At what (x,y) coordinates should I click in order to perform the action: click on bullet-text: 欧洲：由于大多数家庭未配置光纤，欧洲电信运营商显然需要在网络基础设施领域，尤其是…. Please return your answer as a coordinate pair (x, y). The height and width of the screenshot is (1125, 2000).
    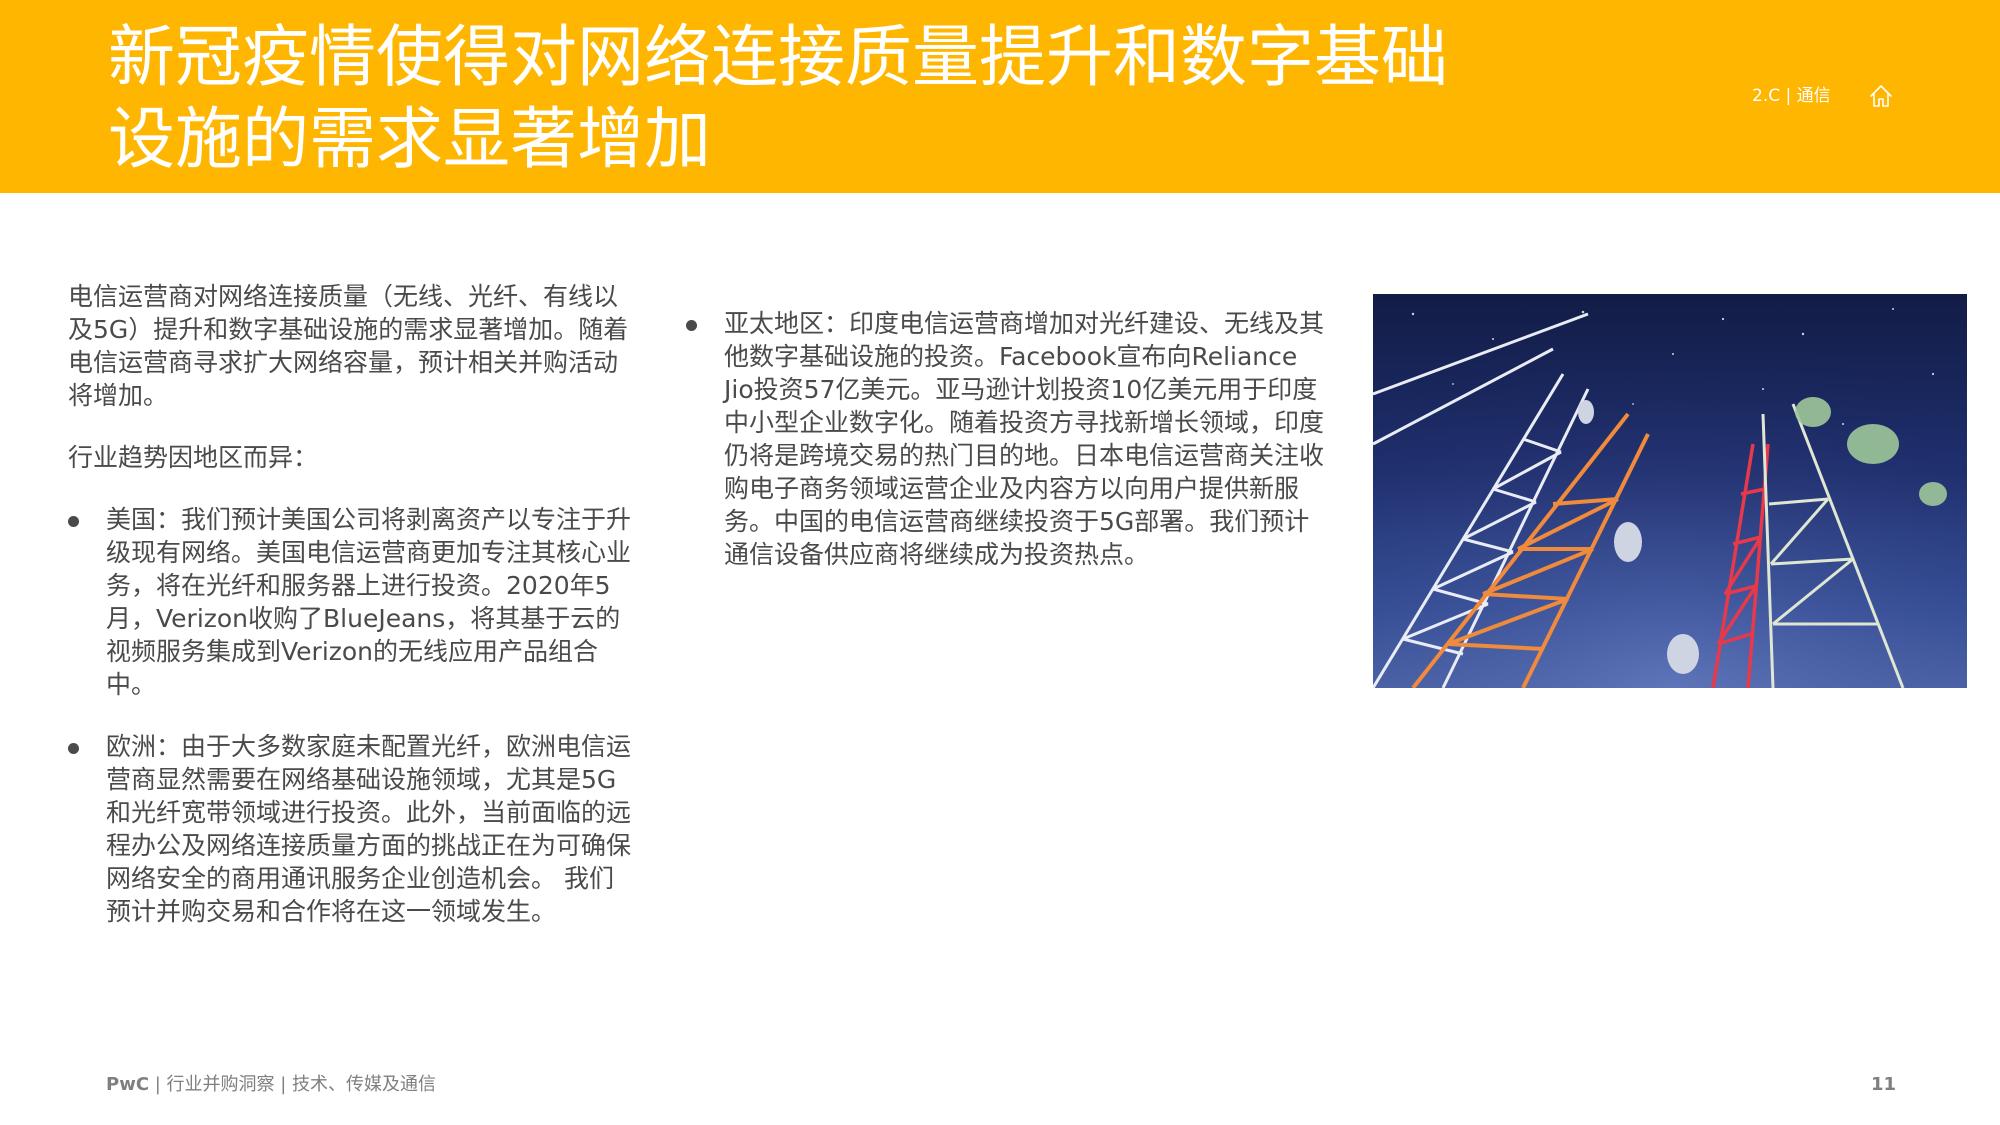
    Looking at the image, I should click on (369, 829).